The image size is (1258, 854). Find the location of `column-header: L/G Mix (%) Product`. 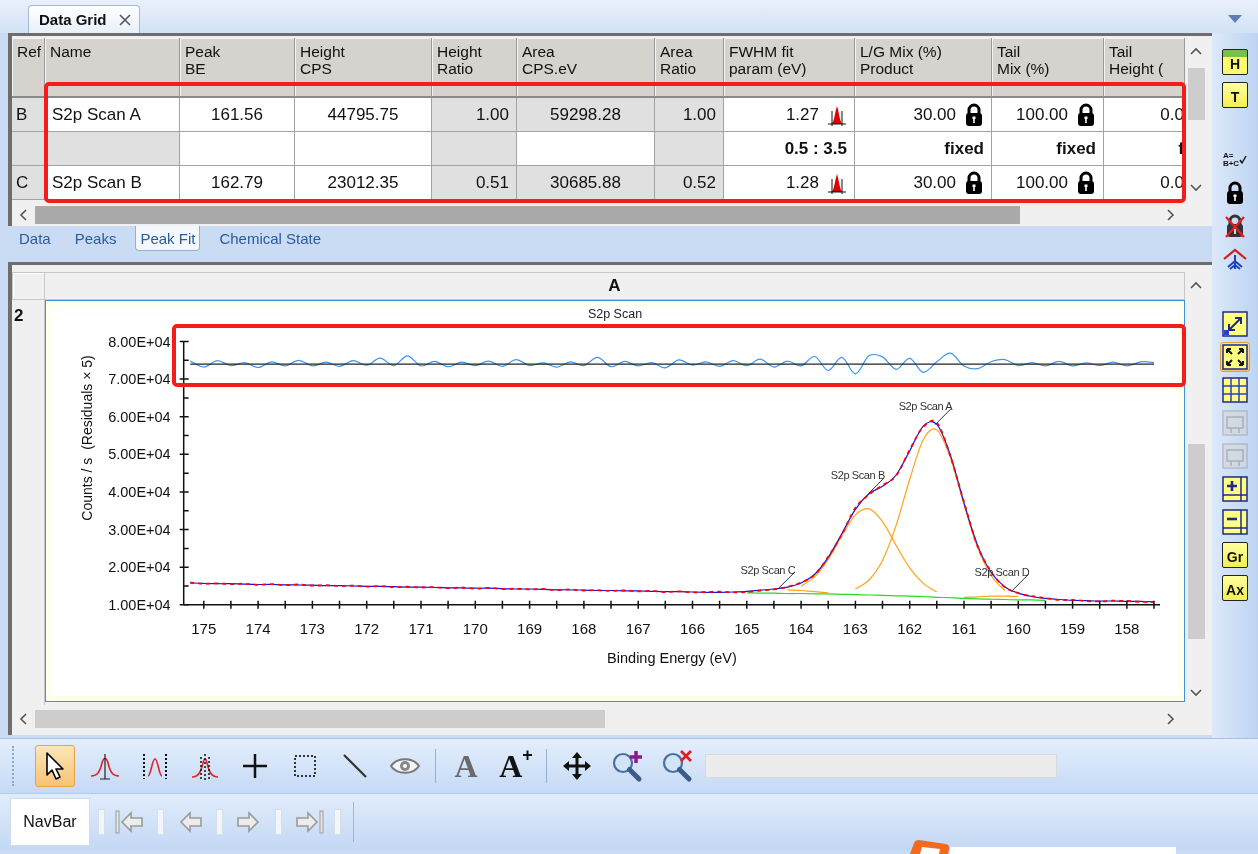

column-header: L/G Mix (%) Product is located at coordinates (923, 68).